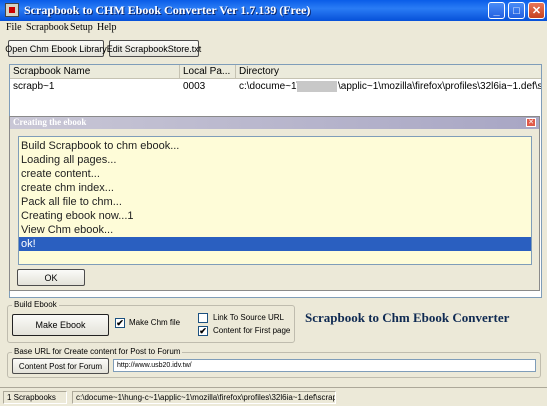  I want to click on row-local: 0003, so click(194, 86).